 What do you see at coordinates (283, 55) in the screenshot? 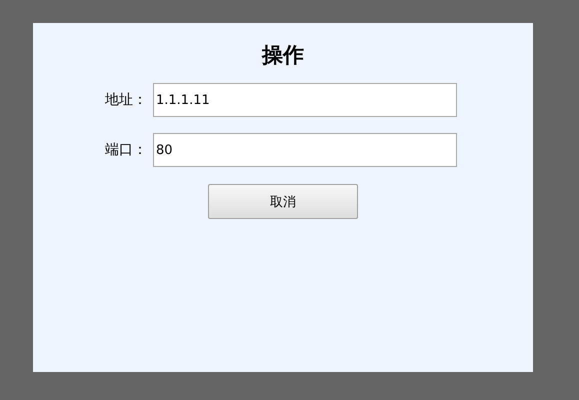
I see `dialog-title: 操作` at bounding box center [283, 55].